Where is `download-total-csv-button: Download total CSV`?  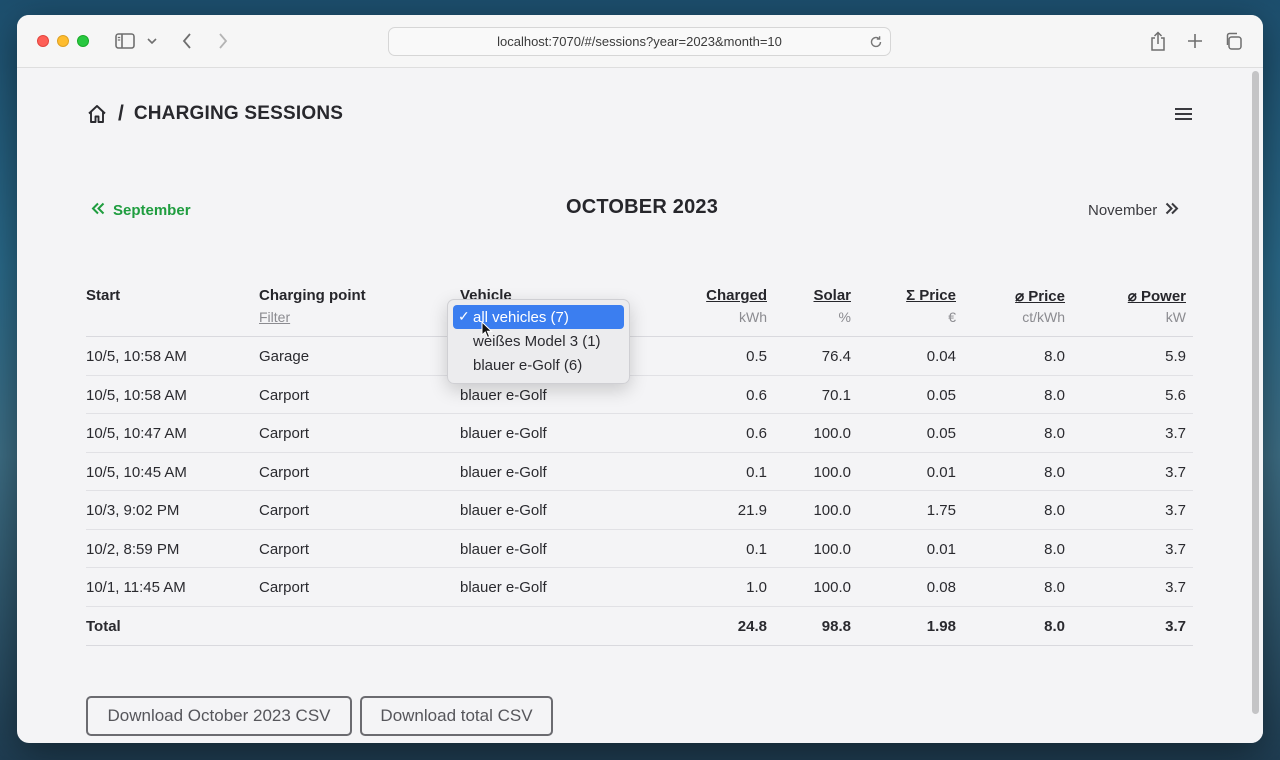 download-total-csv-button: Download total CSV is located at coordinates (456, 716).